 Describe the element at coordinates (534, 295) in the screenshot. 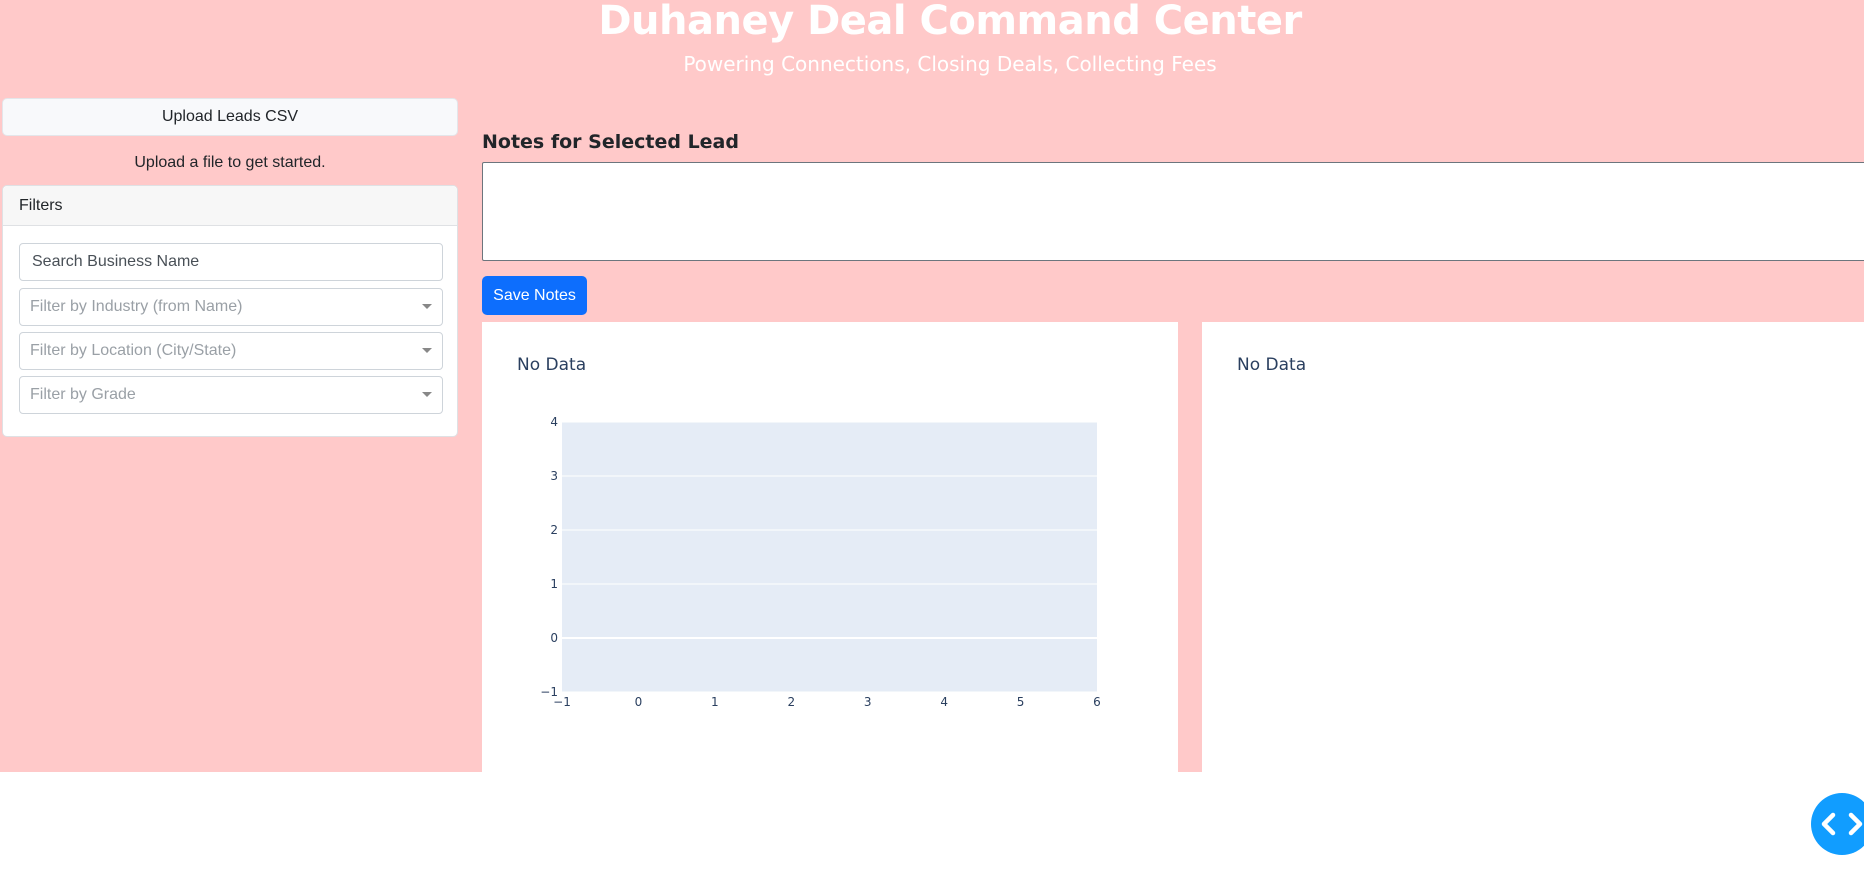

I see `save-notes-button: Save Notes` at that location.